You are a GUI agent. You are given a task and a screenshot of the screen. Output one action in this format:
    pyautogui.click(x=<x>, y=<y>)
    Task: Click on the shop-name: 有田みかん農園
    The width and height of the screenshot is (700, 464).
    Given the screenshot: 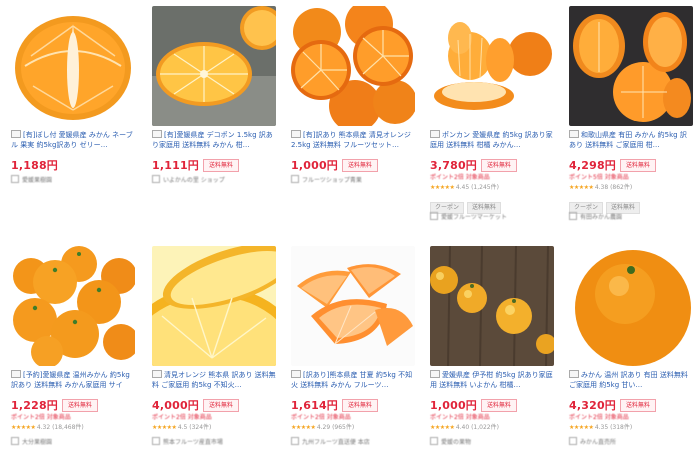 What is the action you would take?
    pyautogui.click(x=601, y=217)
    